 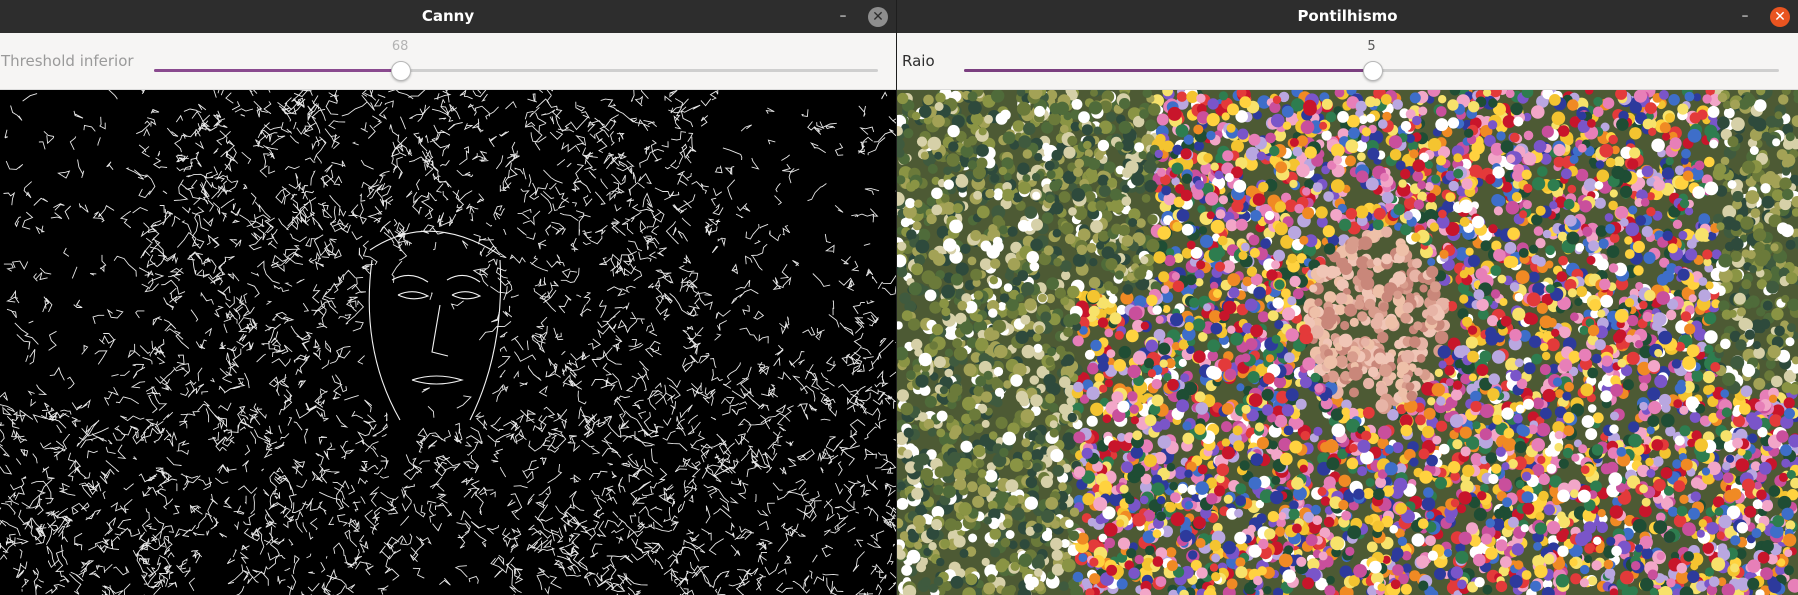 What do you see at coordinates (918, 61) in the screenshot?
I see `raio-label: Raio` at bounding box center [918, 61].